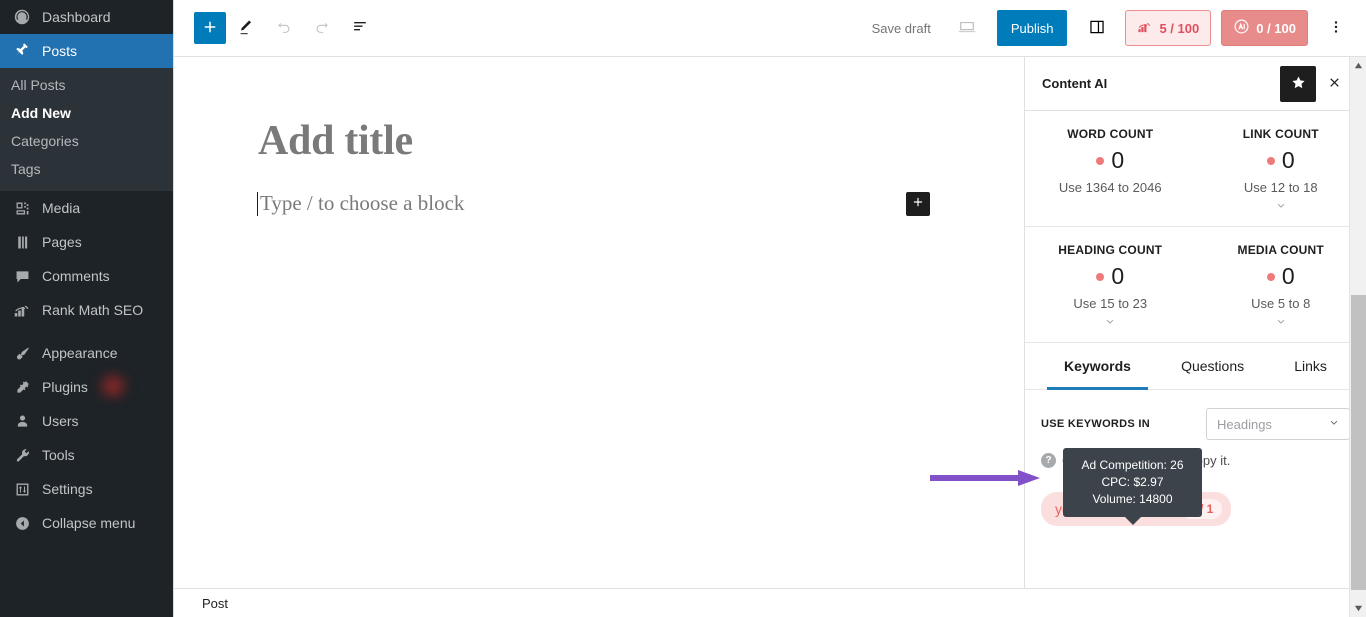 This screenshot has height=617, width=1366. Describe the element at coordinates (76, 276) in the screenshot. I see `sidebar-item-label: Comments` at that location.